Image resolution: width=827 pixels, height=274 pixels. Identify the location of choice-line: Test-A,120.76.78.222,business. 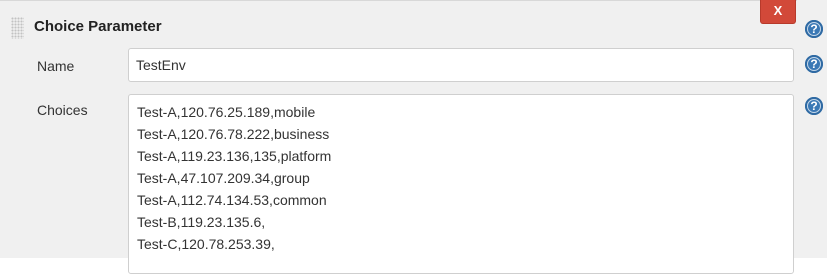
(233, 134).